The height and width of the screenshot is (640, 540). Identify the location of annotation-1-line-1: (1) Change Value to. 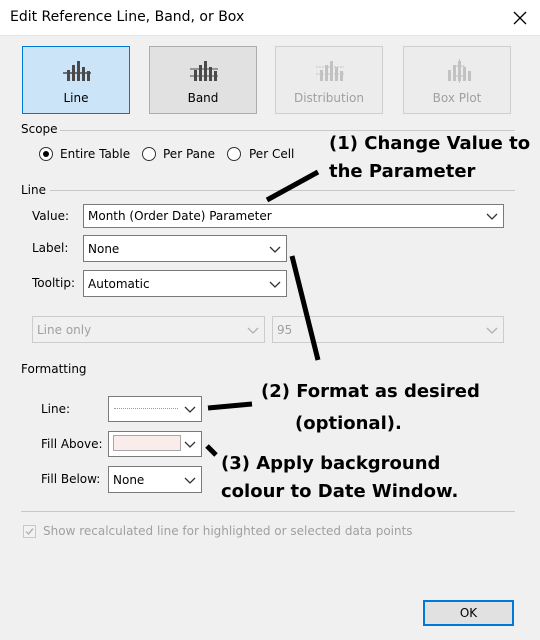
(430, 143).